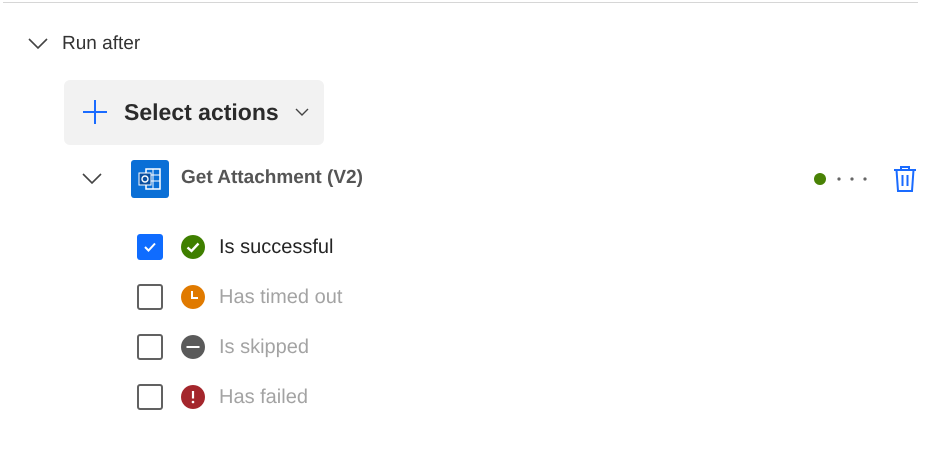 This screenshot has height=452, width=936. Describe the element at coordinates (101, 44) in the screenshot. I see `section-title: Run after` at that location.